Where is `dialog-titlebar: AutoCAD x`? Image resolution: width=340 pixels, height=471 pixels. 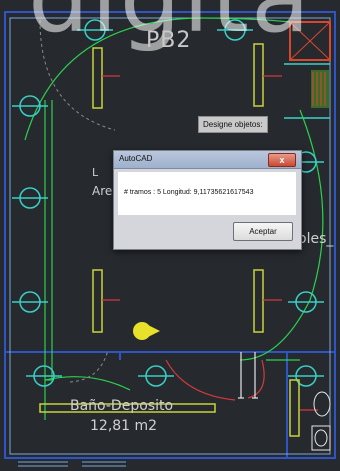
dialog-titlebar: AutoCAD x is located at coordinates (207, 160).